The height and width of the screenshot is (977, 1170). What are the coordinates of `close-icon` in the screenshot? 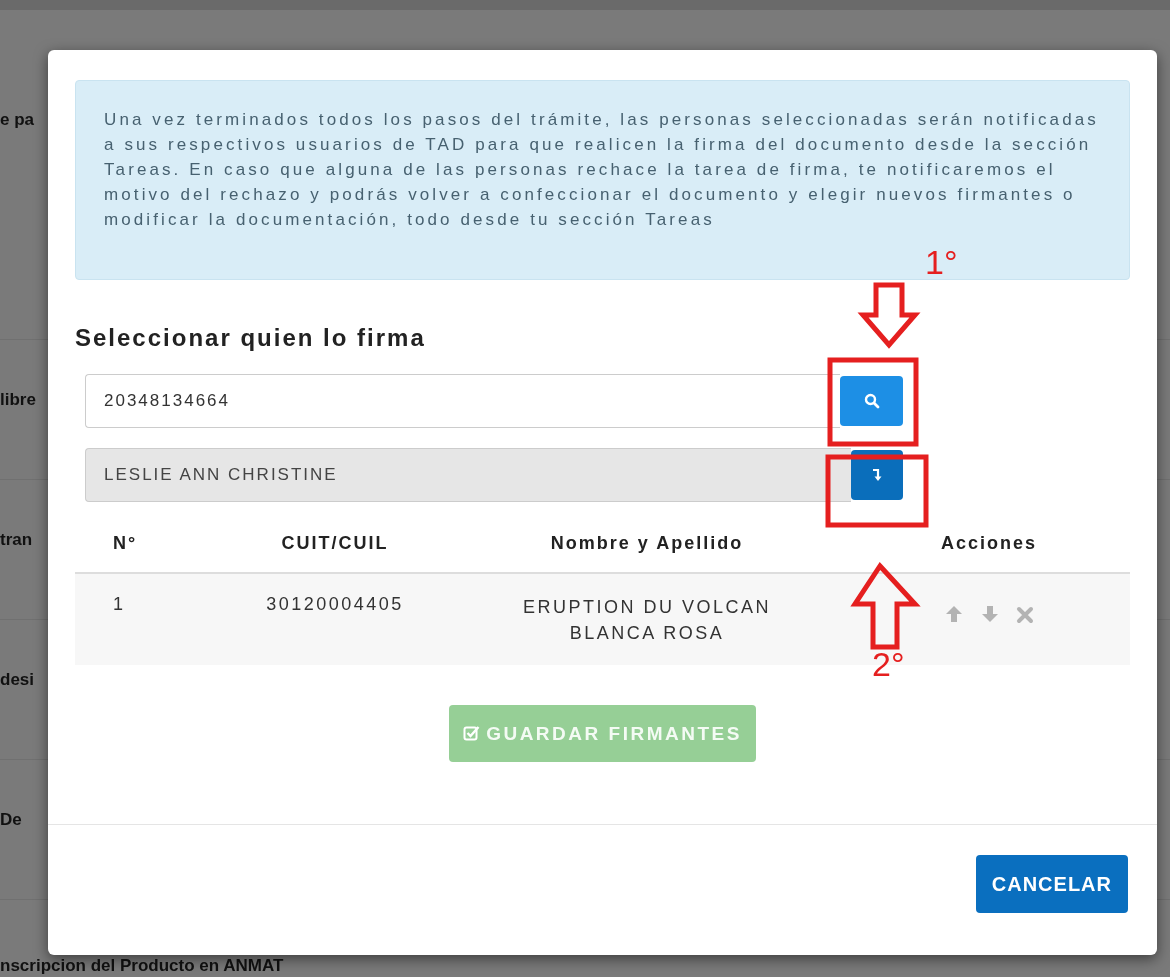 It's located at (1024, 615).